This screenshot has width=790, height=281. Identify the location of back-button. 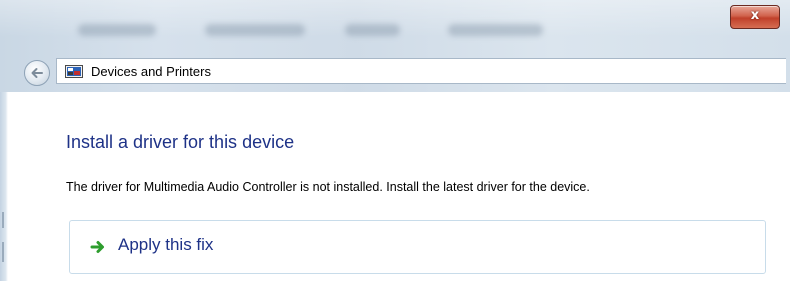
(37, 73).